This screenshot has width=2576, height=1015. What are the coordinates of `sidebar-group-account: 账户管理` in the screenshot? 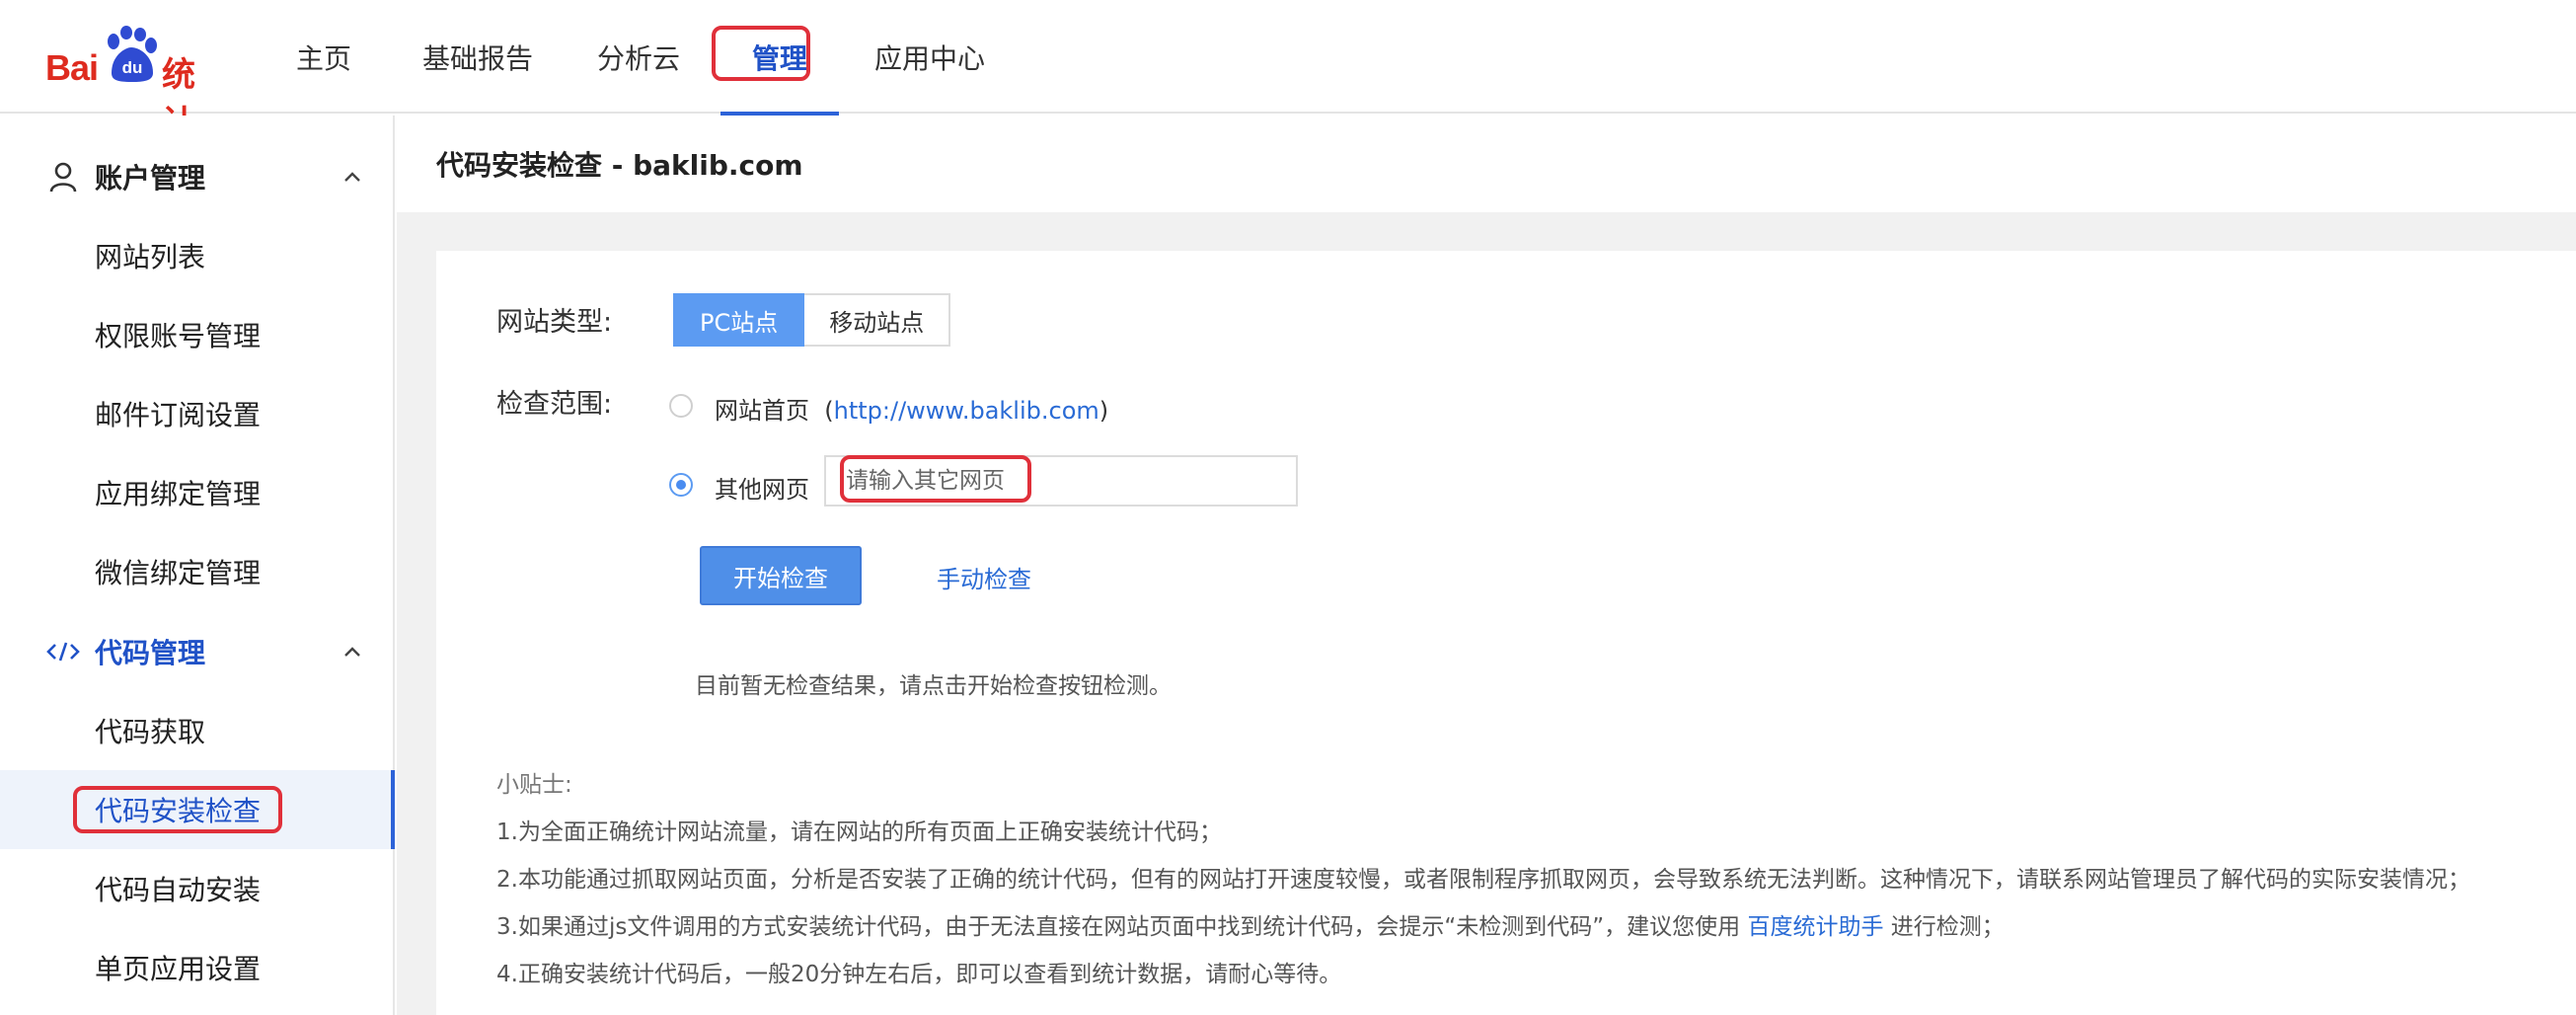 It's located at (197, 176).